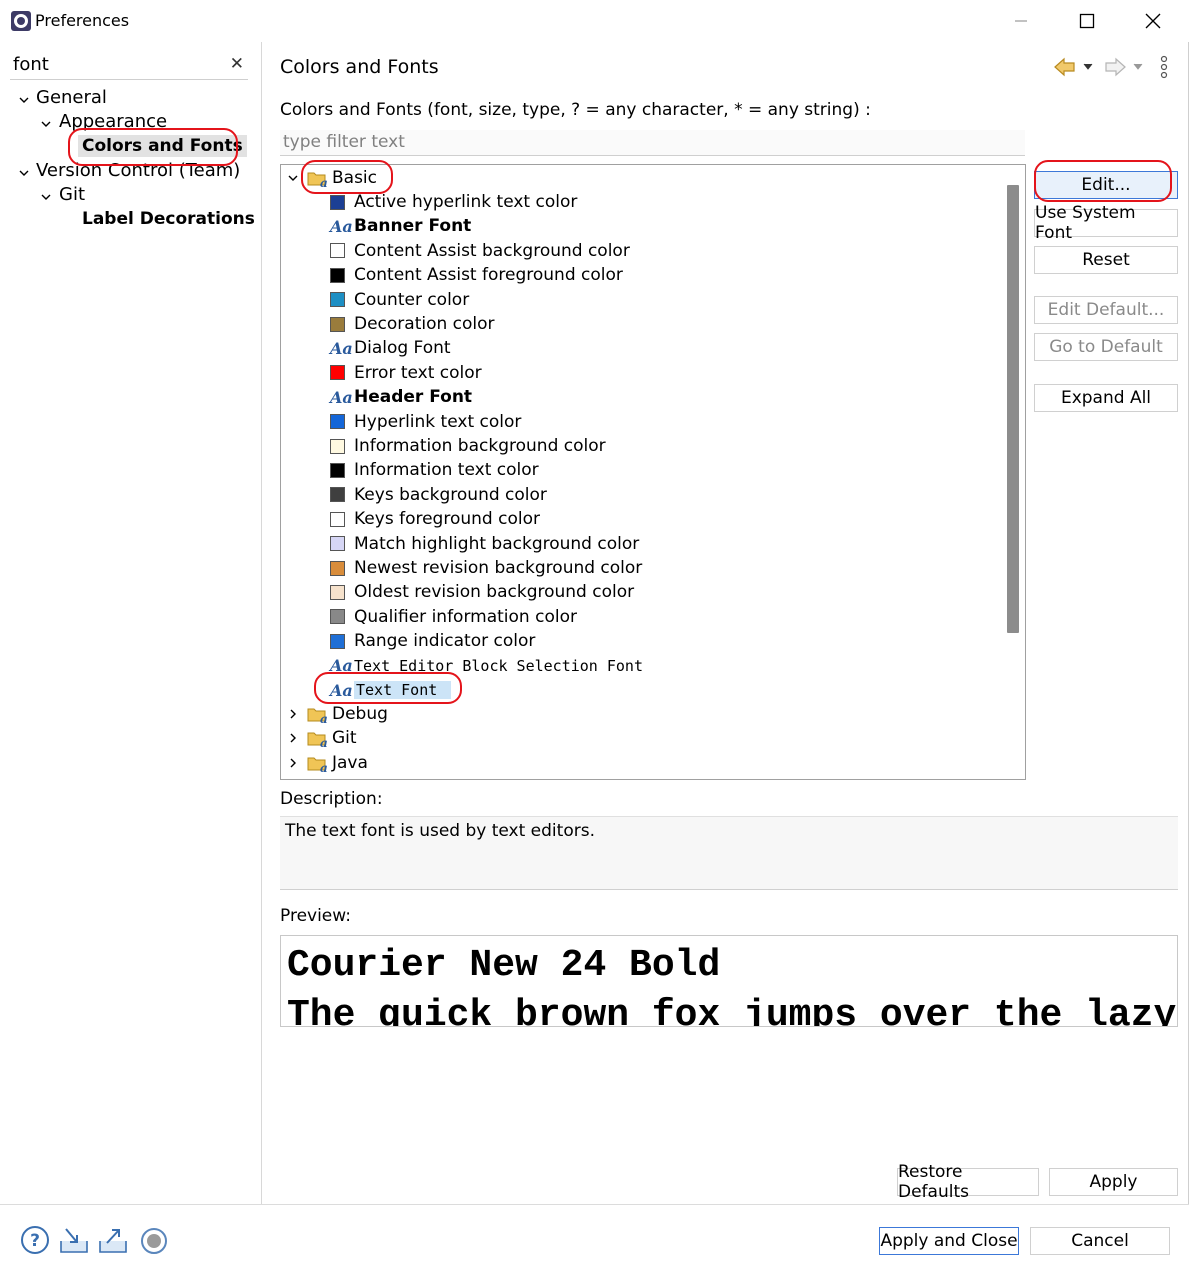 This screenshot has height=1280, width=1189. I want to click on nav-item-general: General, so click(71, 97).